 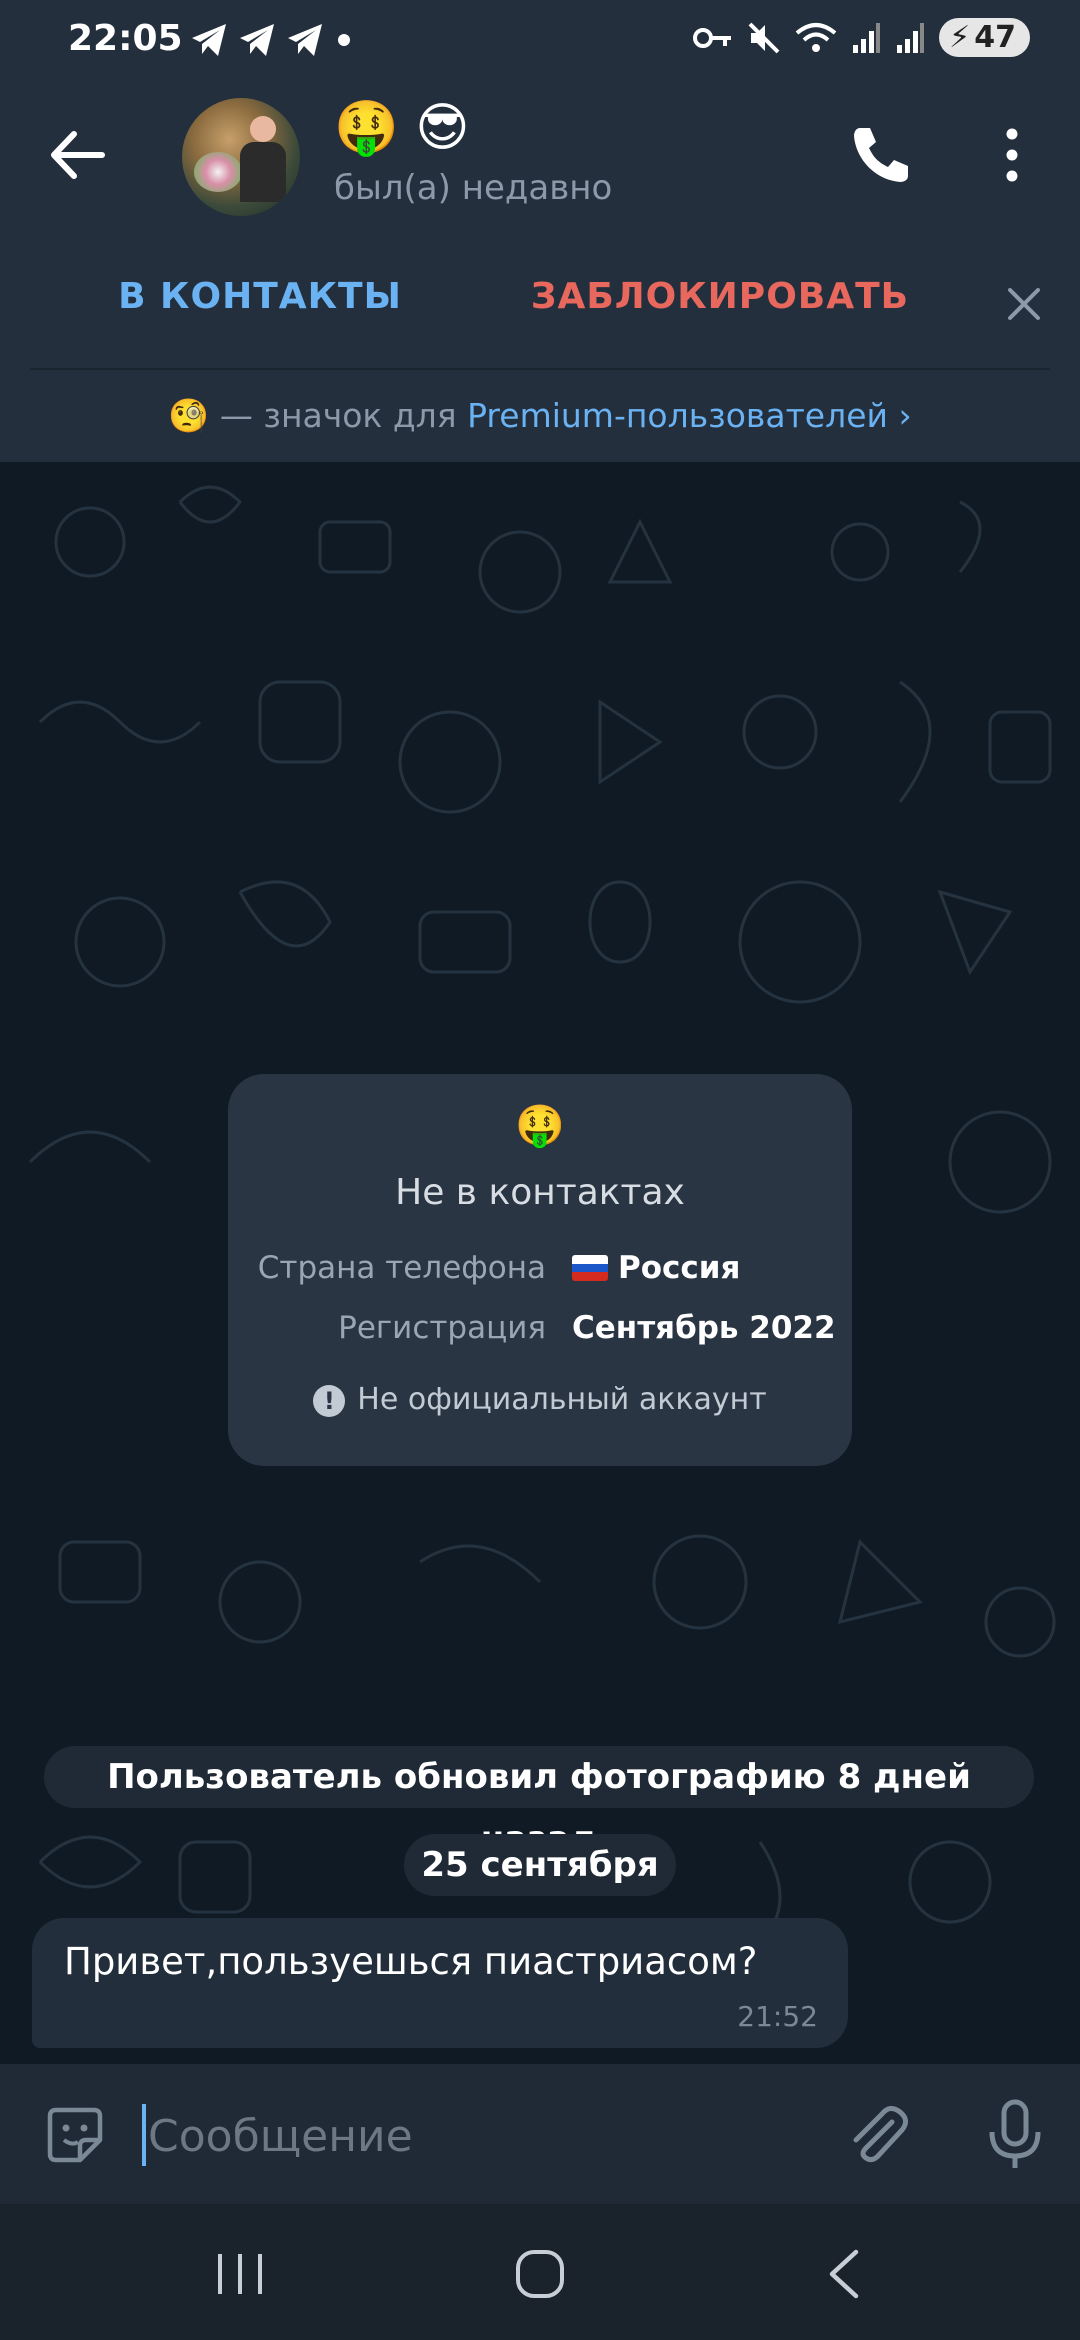 I want to click on info-alert-icon: !, so click(x=329, y=1400).